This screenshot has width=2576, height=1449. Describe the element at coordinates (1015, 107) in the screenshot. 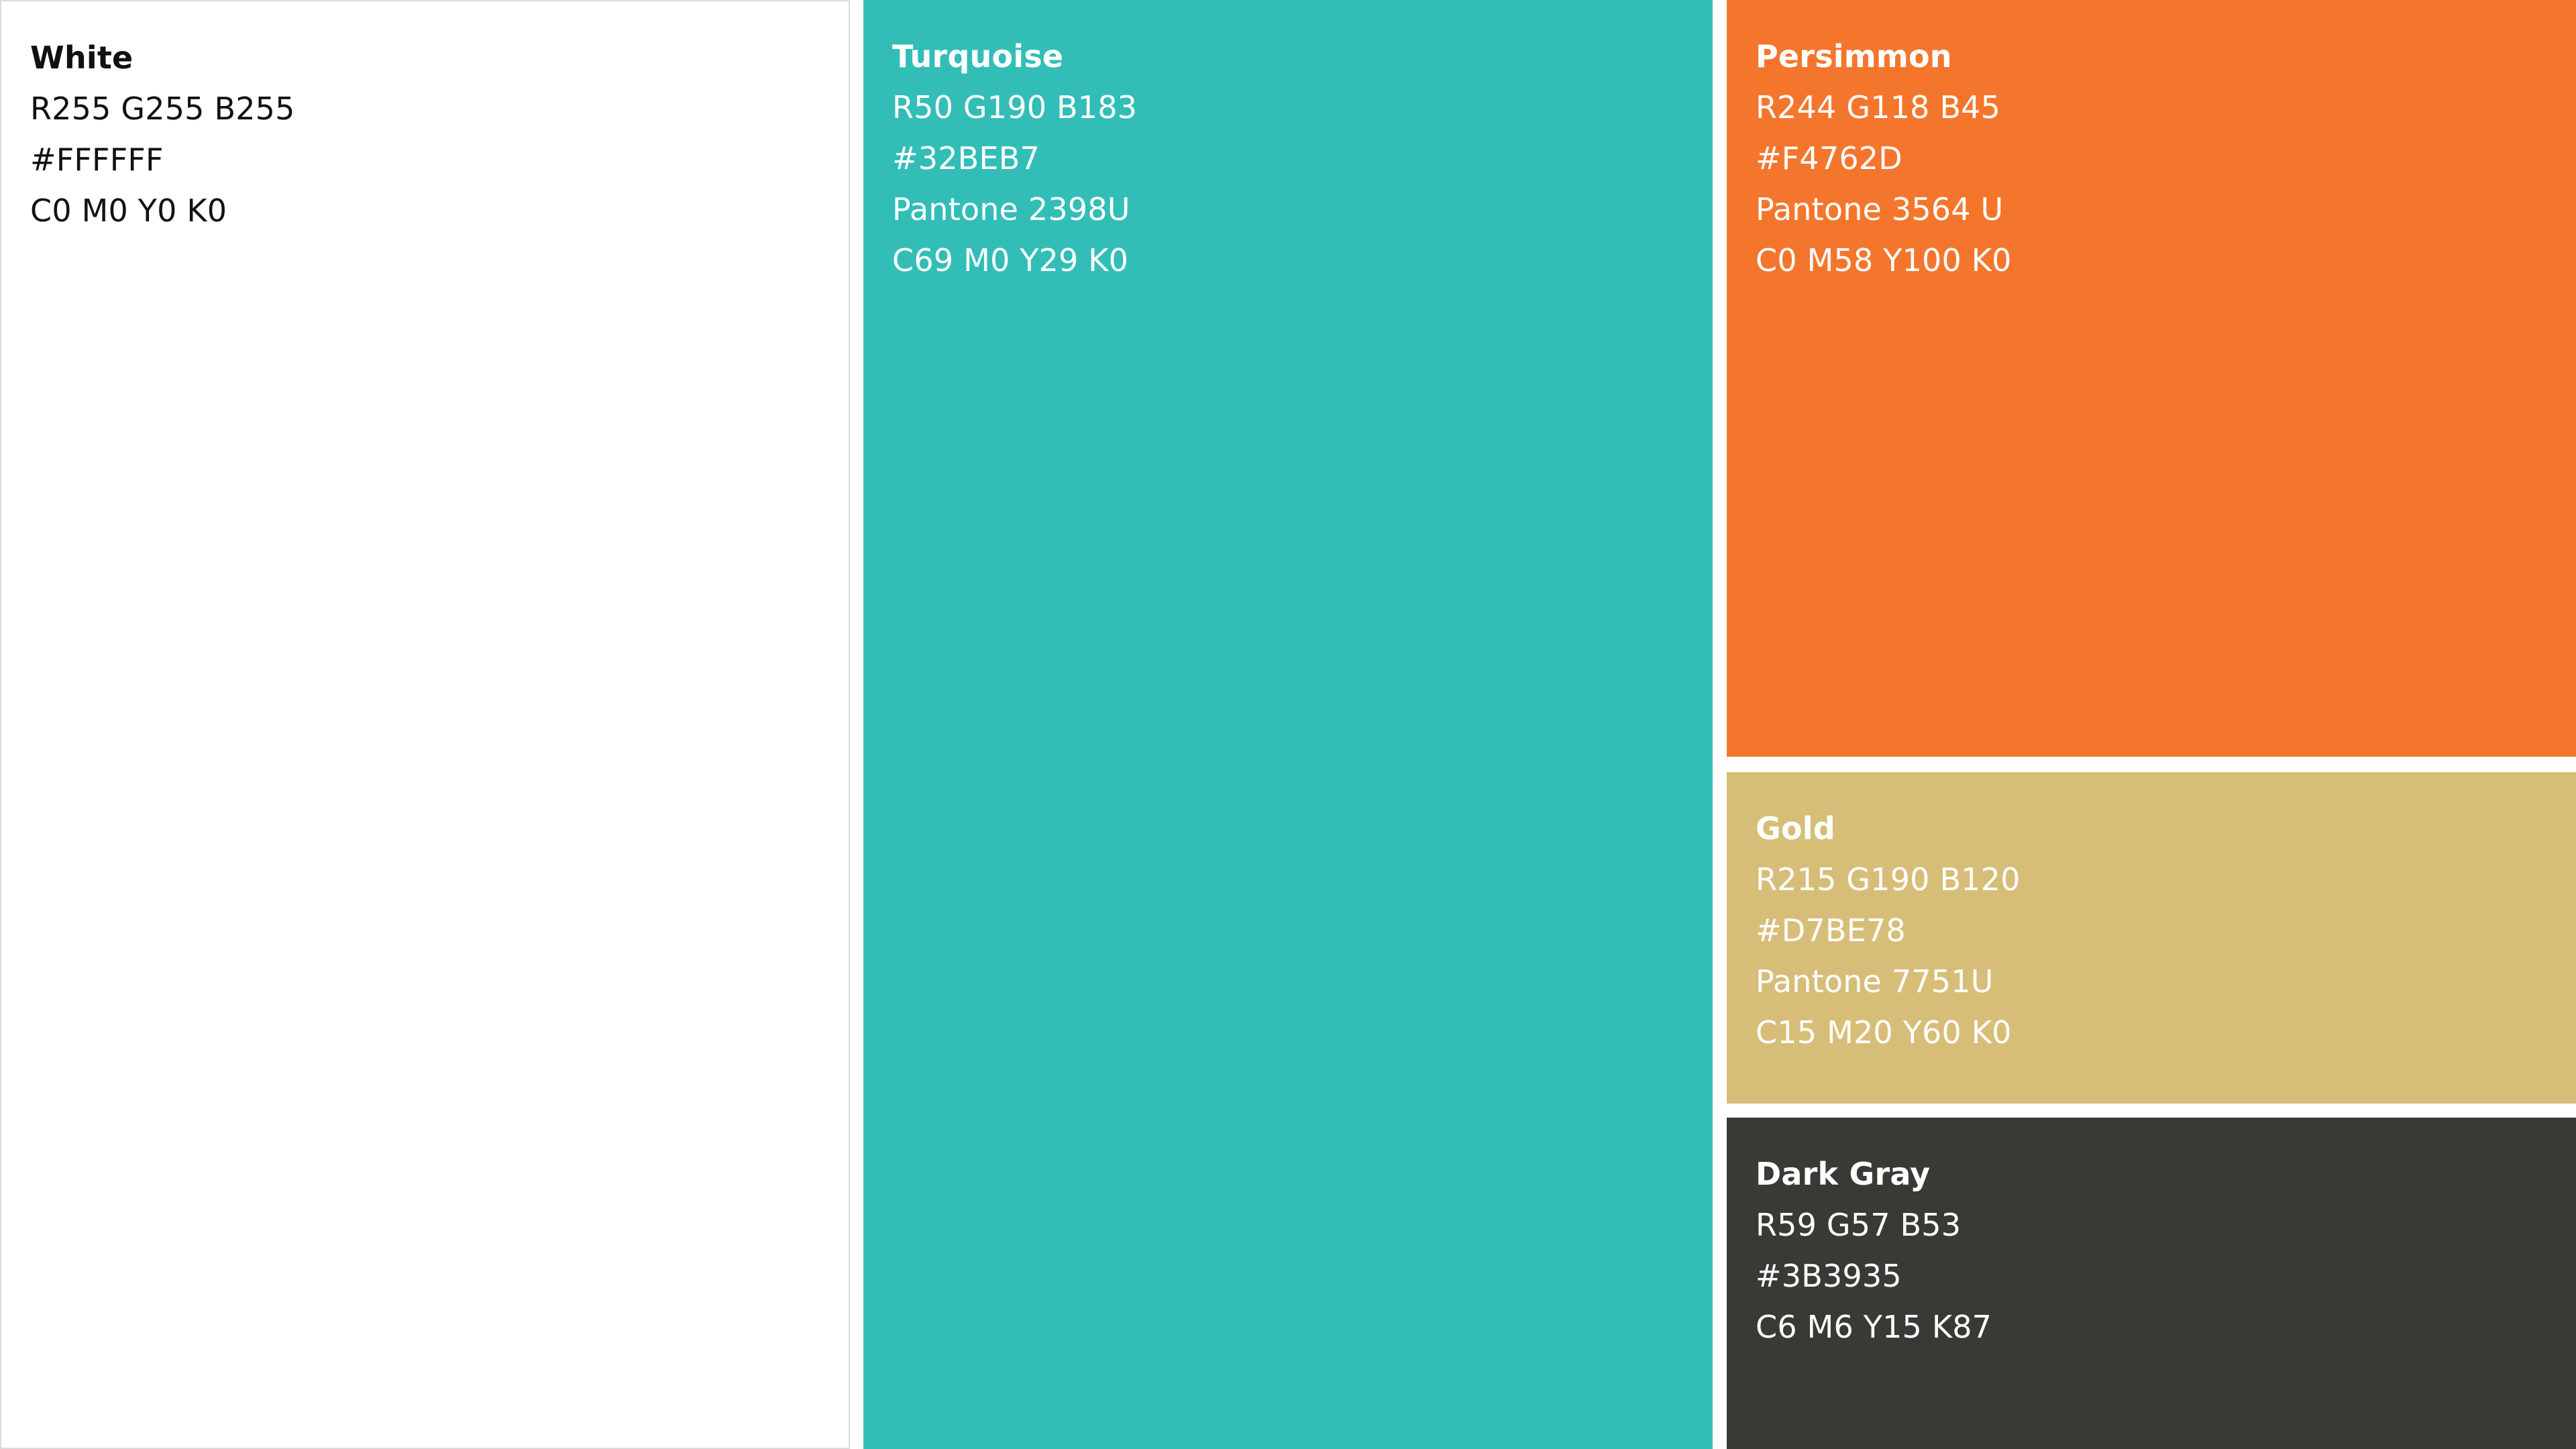

I see `swatch-rgb: R50 G190 B183` at that location.